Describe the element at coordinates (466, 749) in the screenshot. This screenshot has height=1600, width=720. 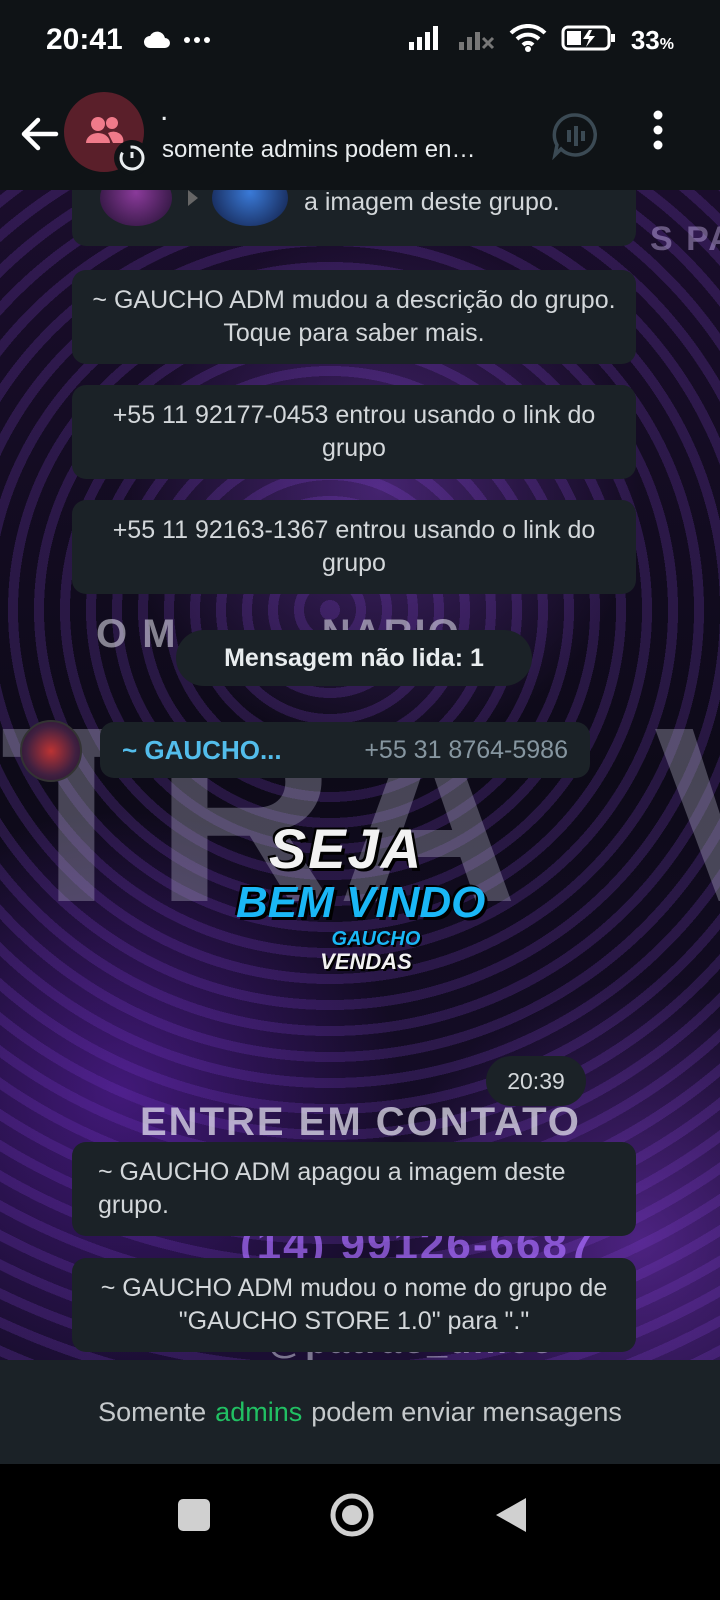
I see `sender-phone: +55 31 8764-5986` at that location.